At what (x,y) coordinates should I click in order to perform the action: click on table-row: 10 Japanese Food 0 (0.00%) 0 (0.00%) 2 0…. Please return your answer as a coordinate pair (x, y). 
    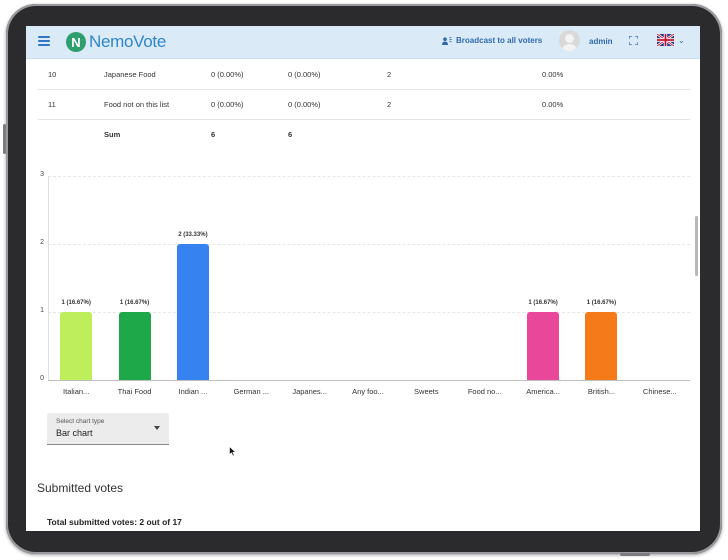
    Looking at the image, I should click on (364, 74).